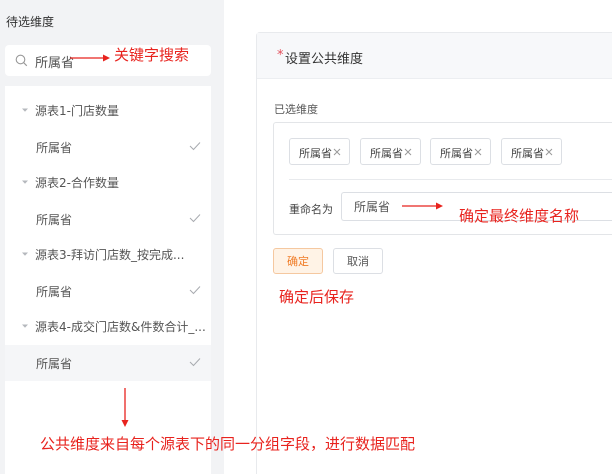 Image resolution: width=612 pixels, height=474 pixels. I want to click on confirm-button: 确定, so click(298, 261).